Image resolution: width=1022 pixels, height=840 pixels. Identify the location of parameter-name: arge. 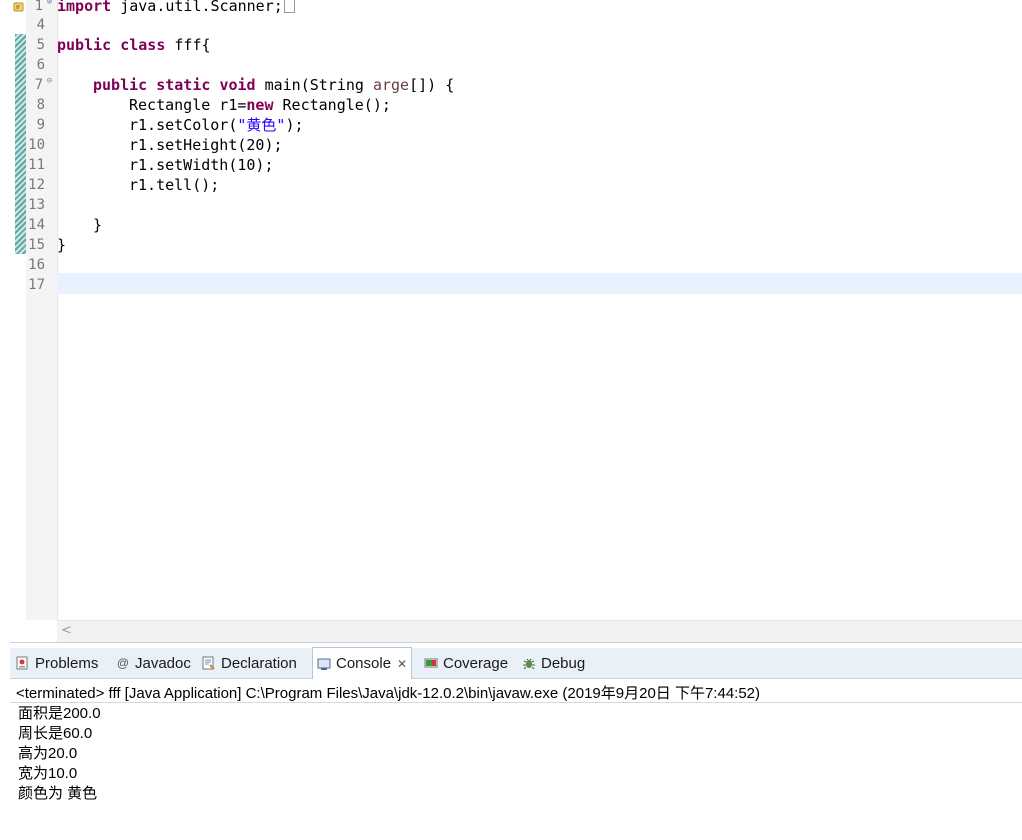
(391, 85).